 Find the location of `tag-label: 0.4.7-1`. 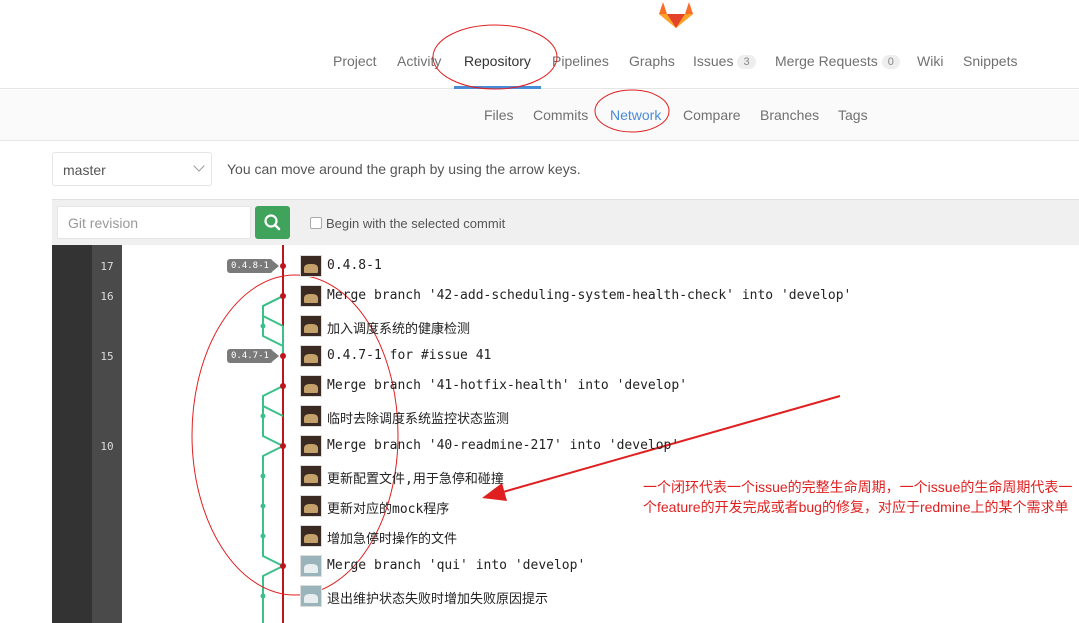

tag-label: 0.4.7-1 is located at coordinates (253, 356).